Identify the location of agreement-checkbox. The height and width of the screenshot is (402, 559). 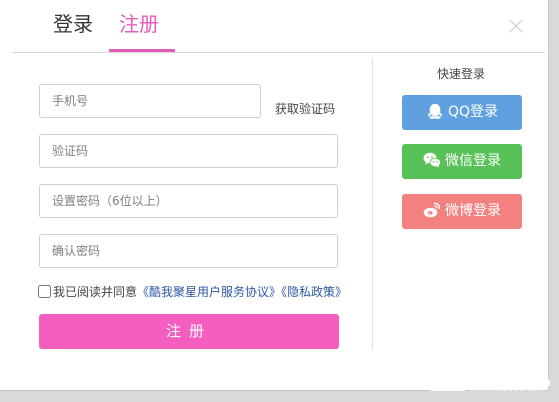
(44, 291).